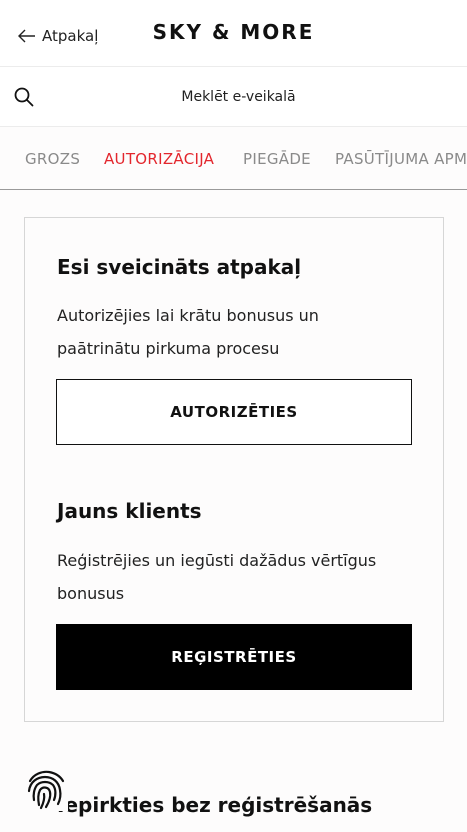 The image size is (467, 832). What do you see at coordinates (129, 511) in the screenshot?
I see `register-title: Jauns klients` at bounding box center [129, 511].